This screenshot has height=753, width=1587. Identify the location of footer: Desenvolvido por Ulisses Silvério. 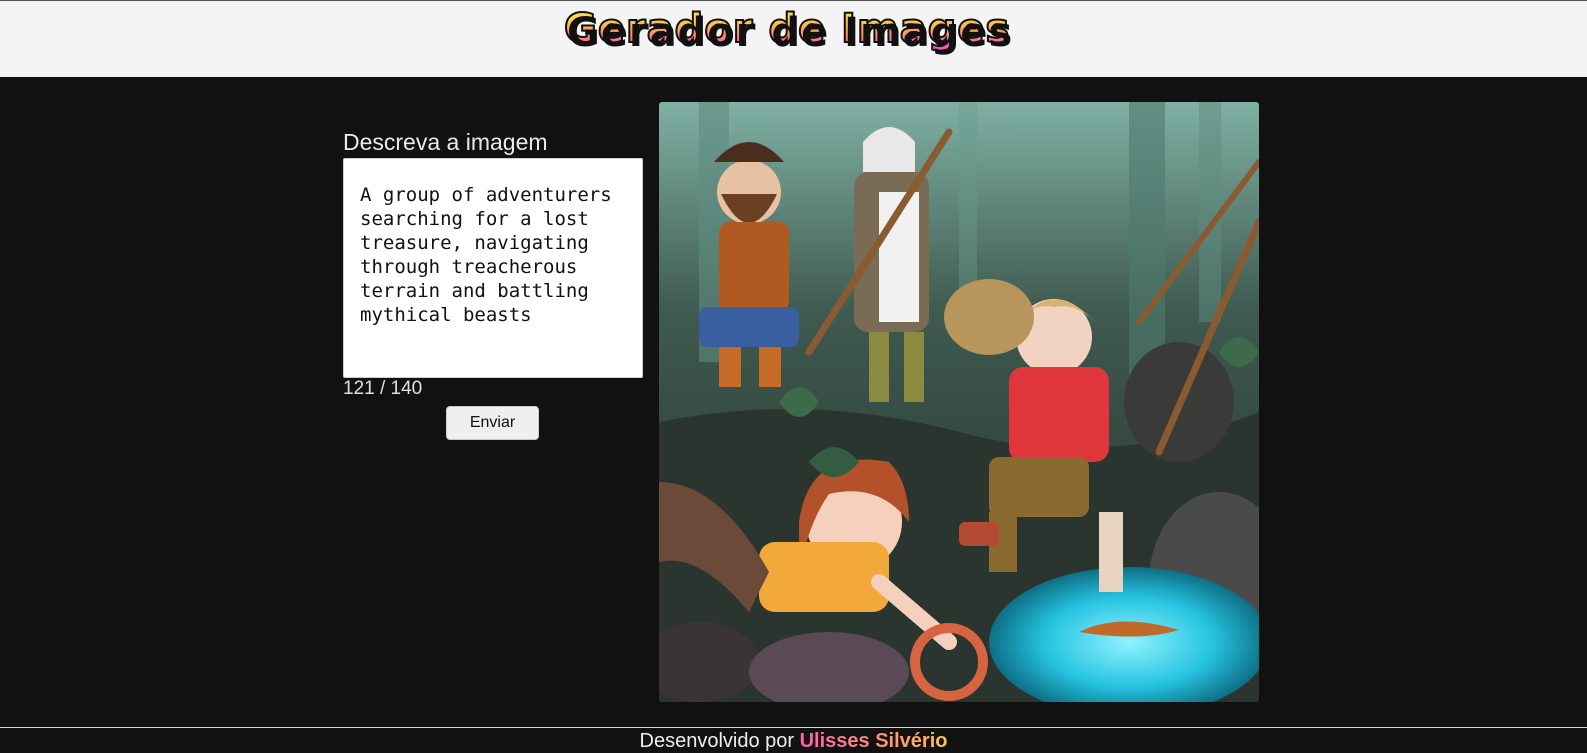
(793, 740).